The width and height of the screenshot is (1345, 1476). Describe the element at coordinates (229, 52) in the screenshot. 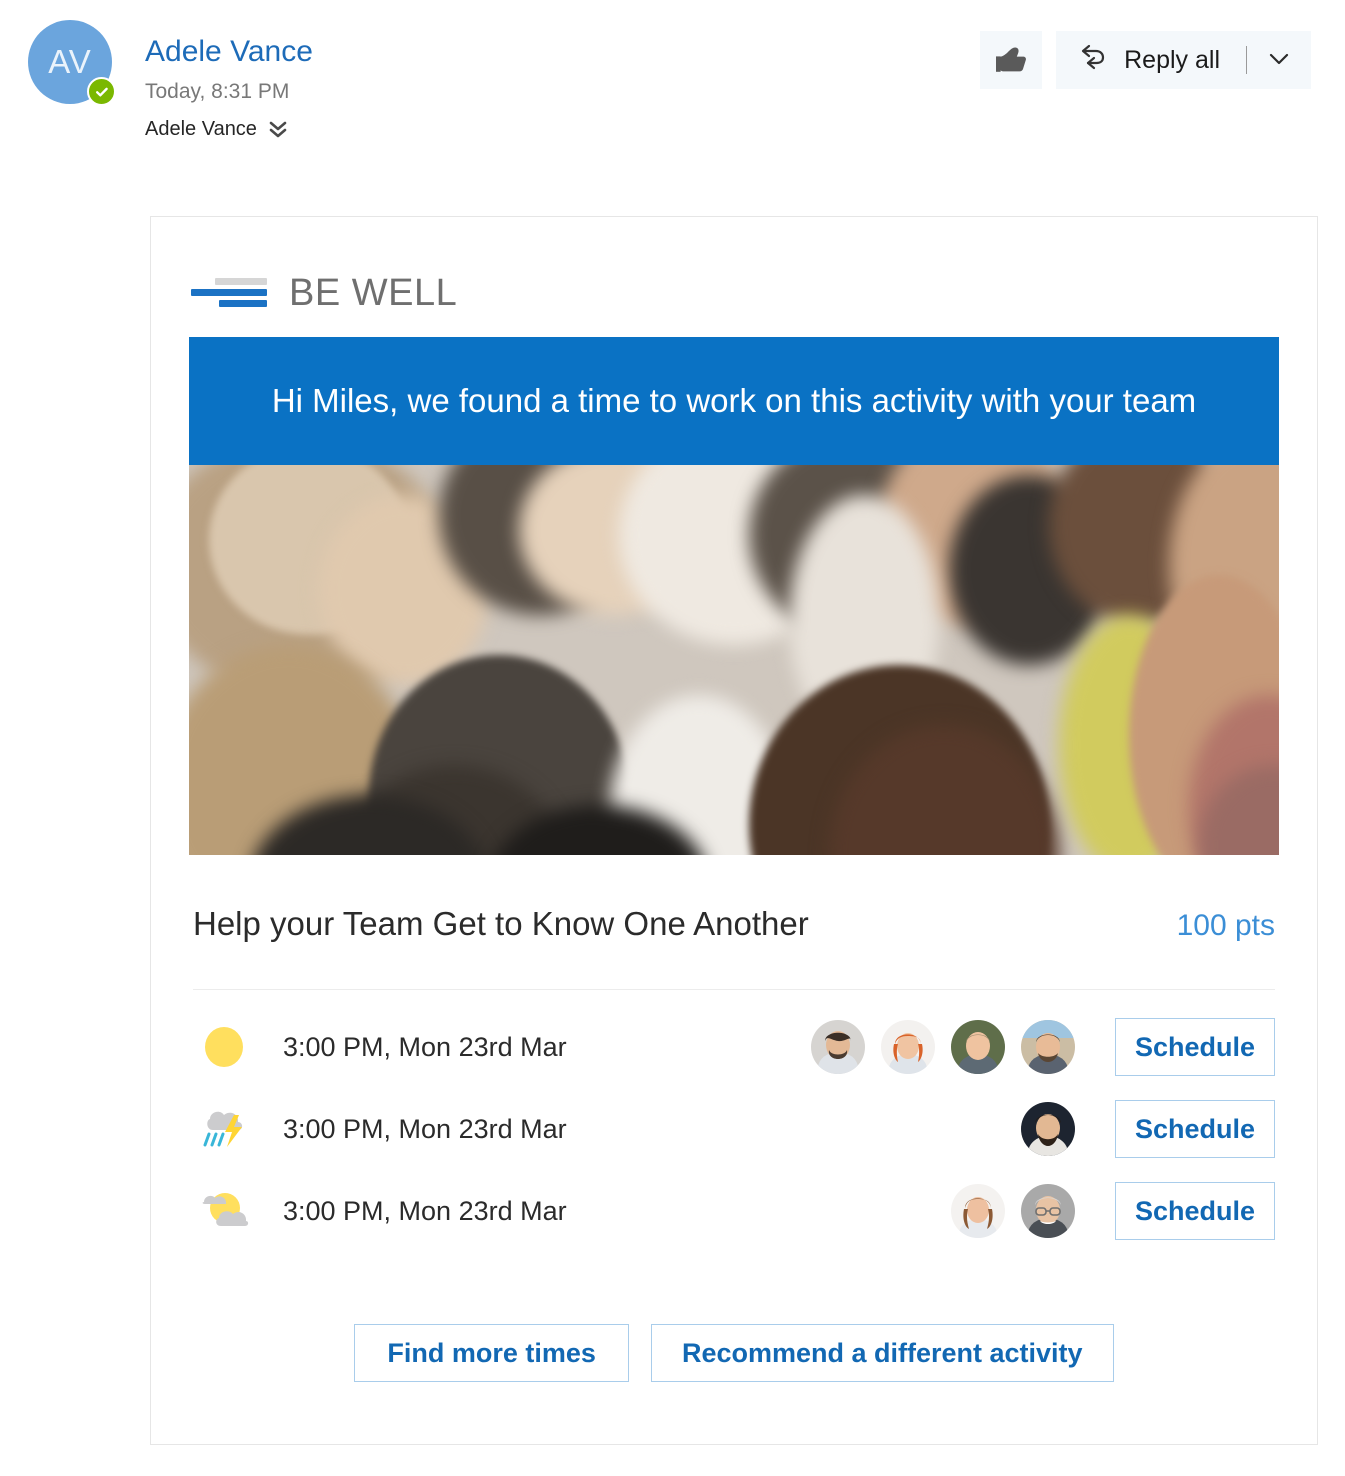

I see `sender-name: Adele Vance` at that location.